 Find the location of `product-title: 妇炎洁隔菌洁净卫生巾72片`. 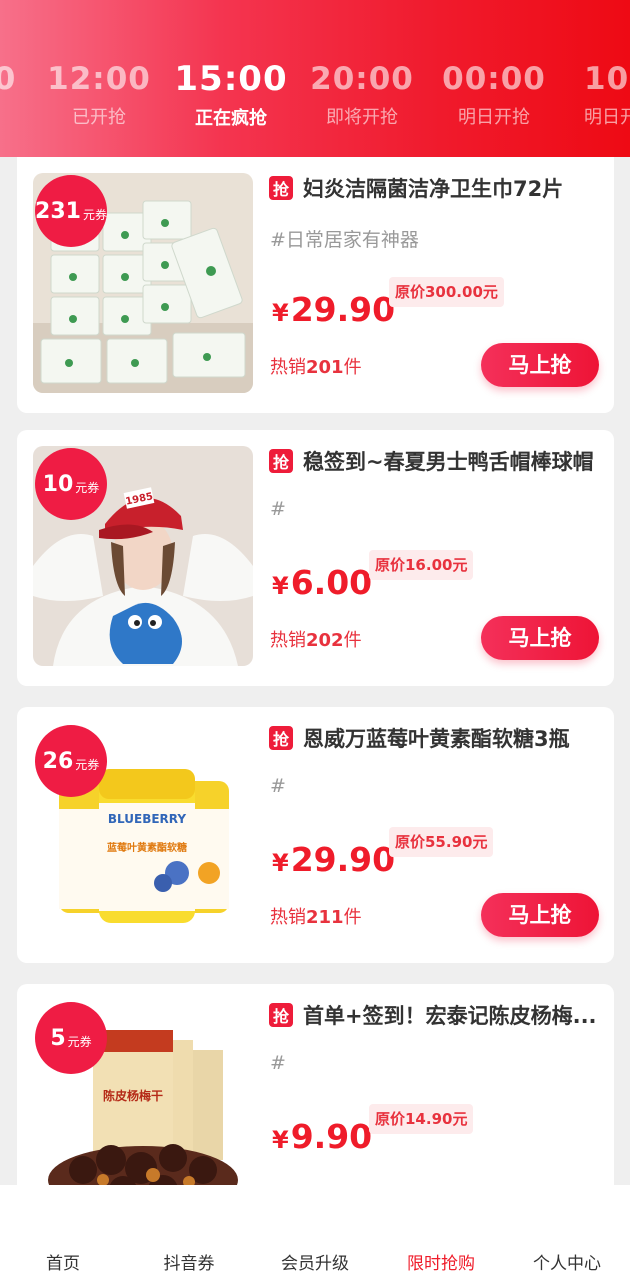

product-title: 妇炎洁隔菌洁净卫生巾72片 is located at coordinates (433, 188).